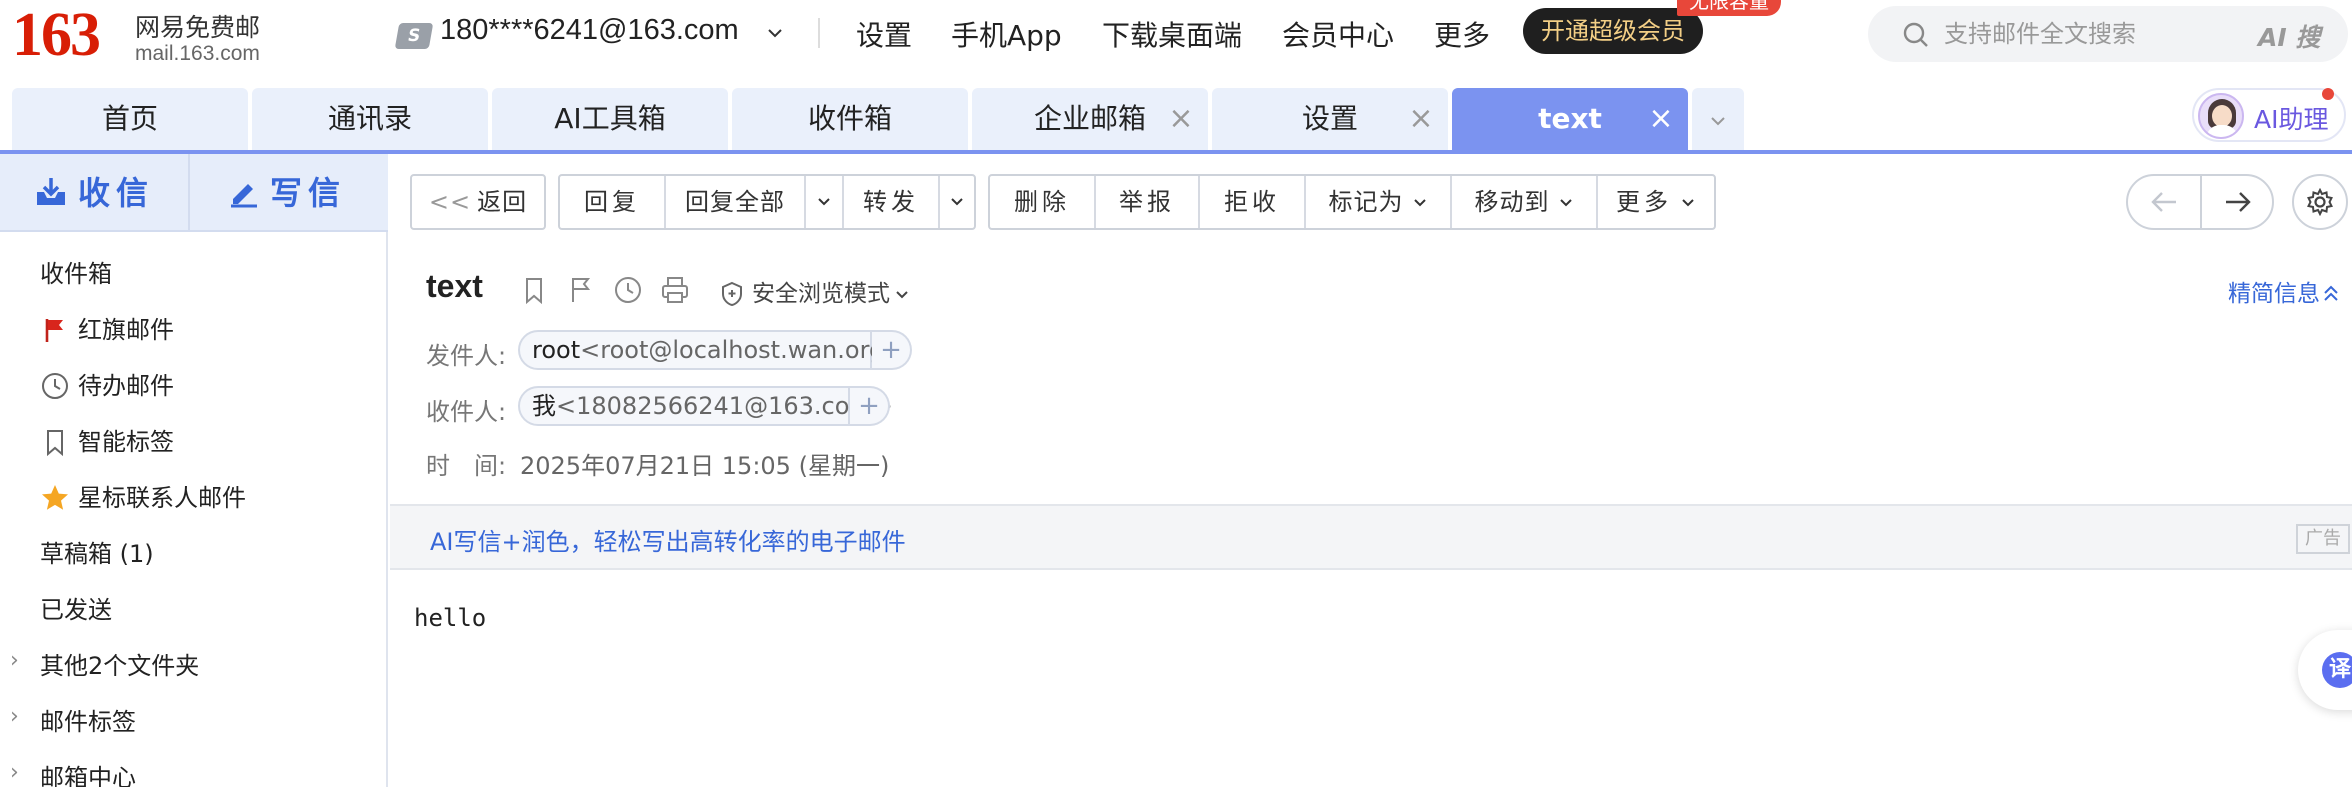 The height and width of the screenshot is (787, 2352). What do you see at coordinates (88, 722) in the screenshot?
I see `folder-mail-tags: 邮件标签` at bounding box center [88, 722].